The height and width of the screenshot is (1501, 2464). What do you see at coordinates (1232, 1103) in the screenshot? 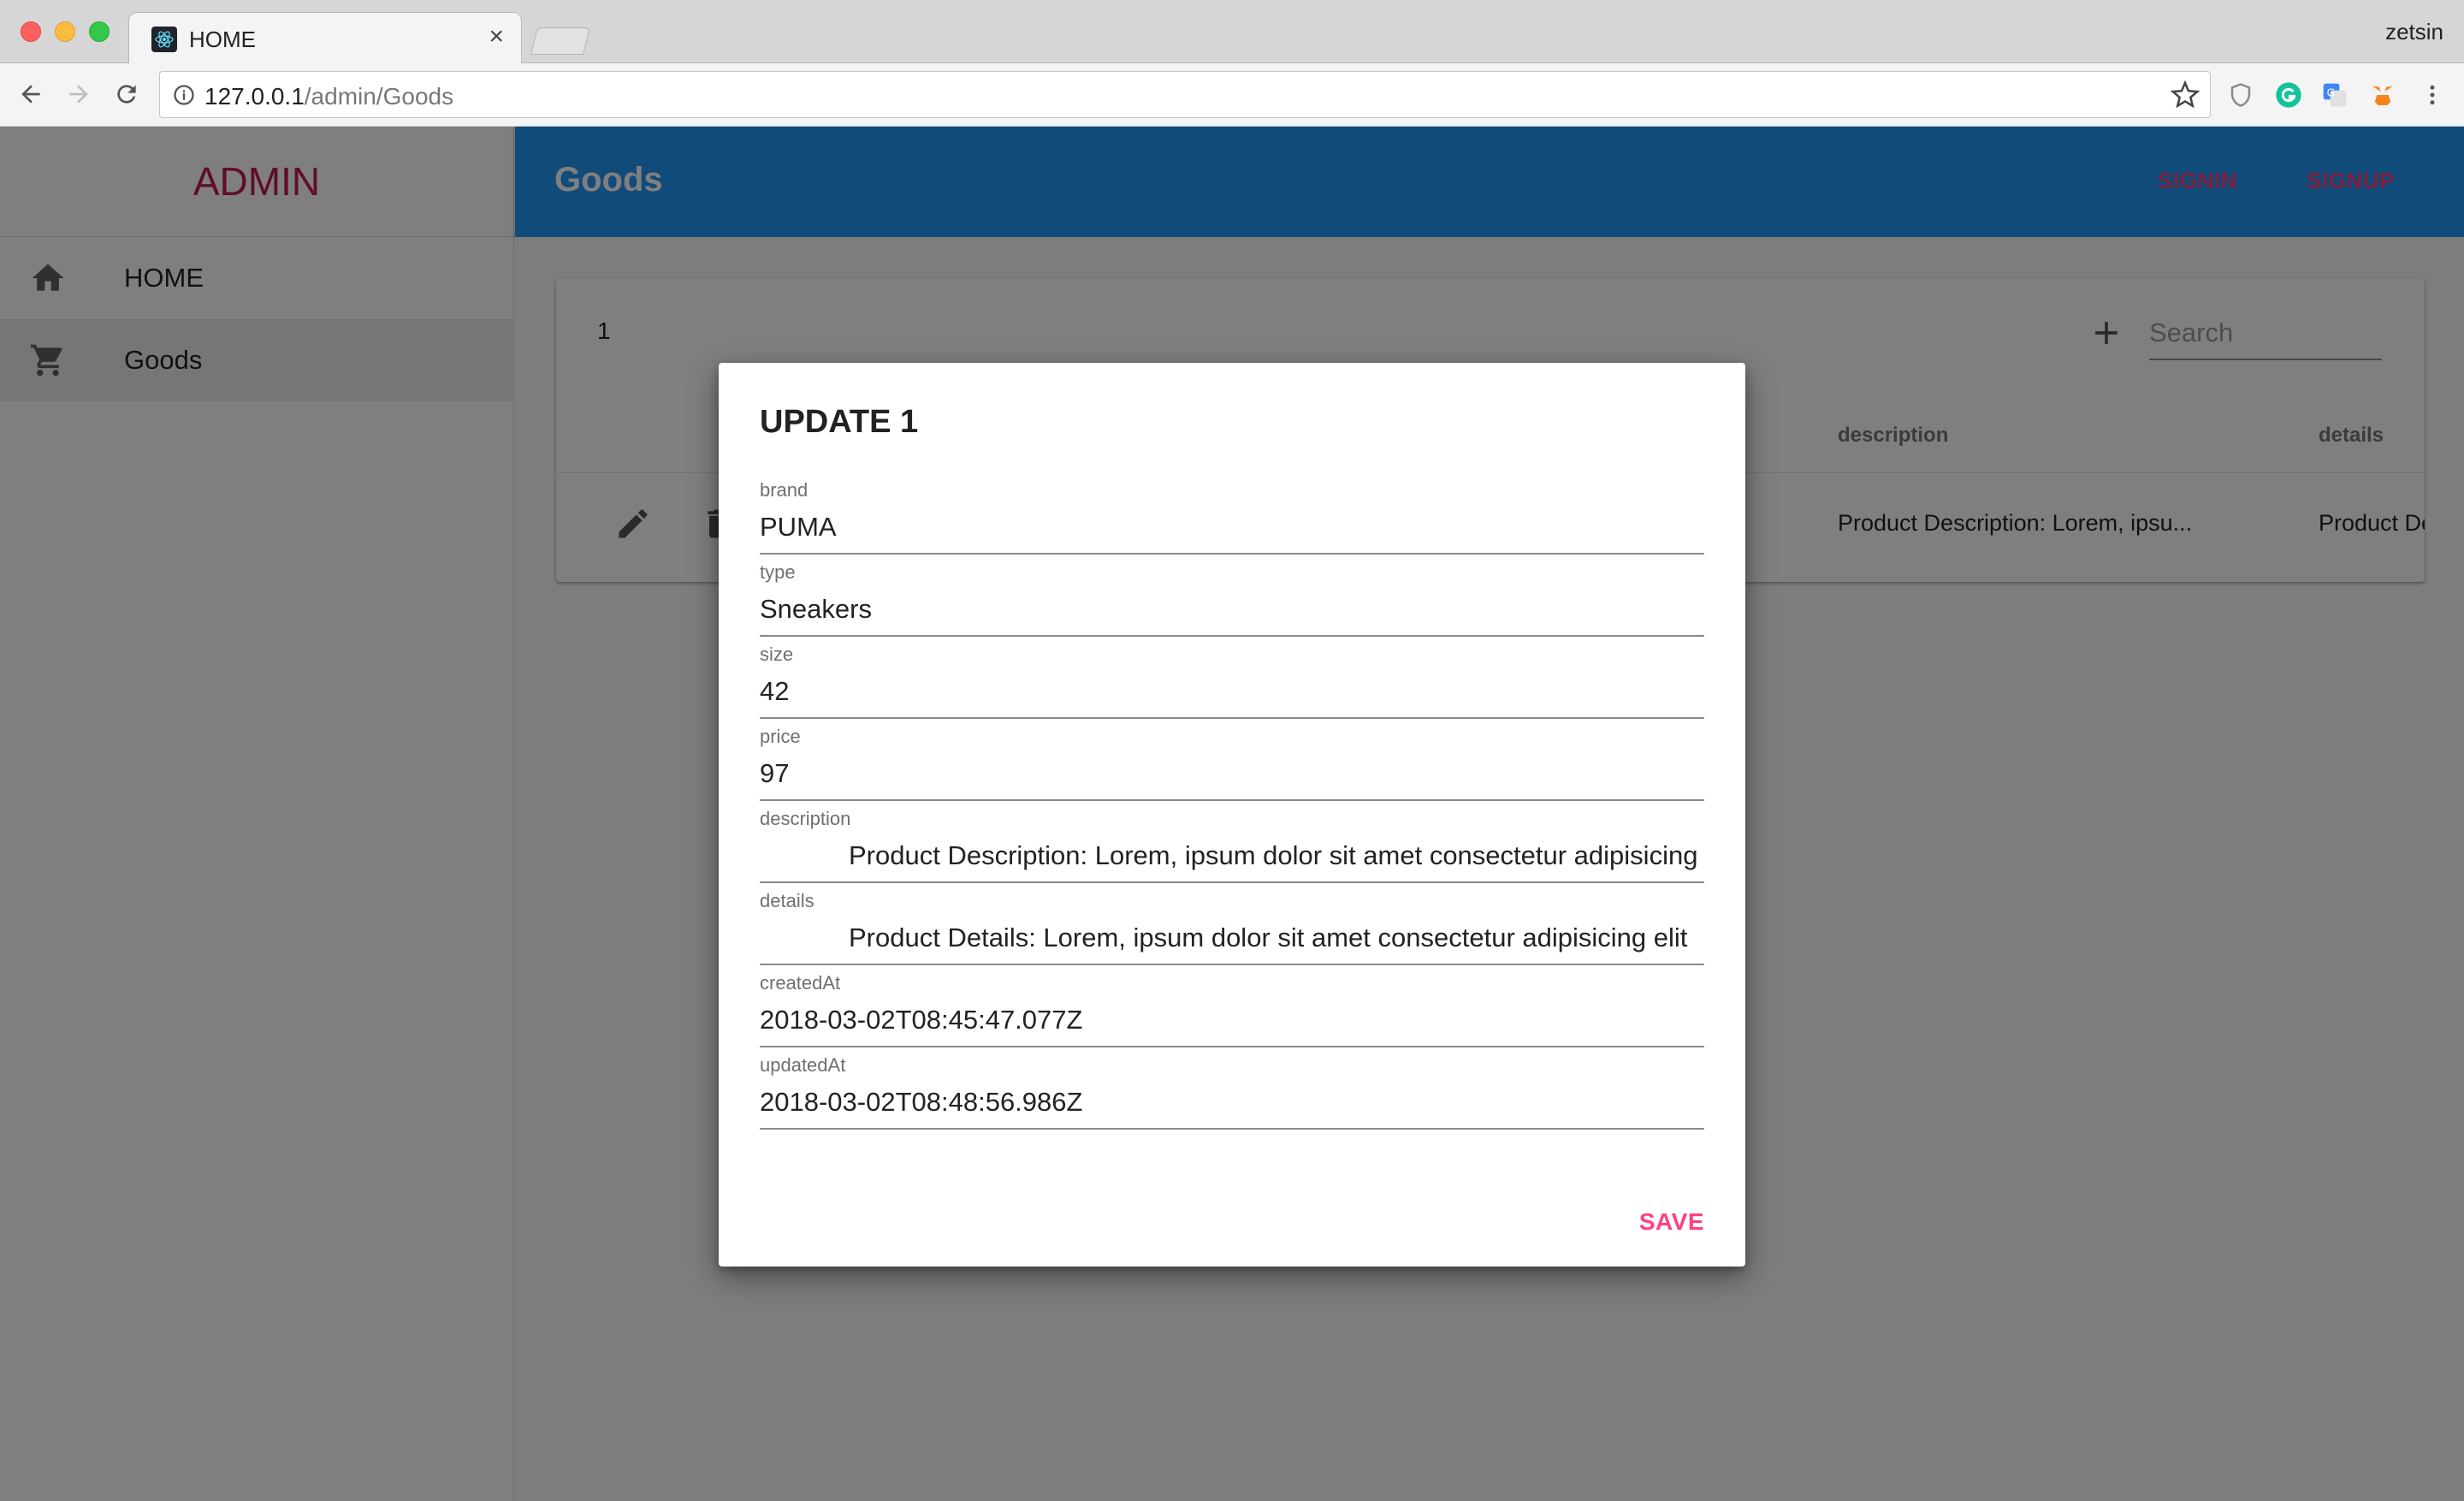
I see `field-value: 2018-03-02T08:48:56.986Z` at bounding box center [1232, 1103].